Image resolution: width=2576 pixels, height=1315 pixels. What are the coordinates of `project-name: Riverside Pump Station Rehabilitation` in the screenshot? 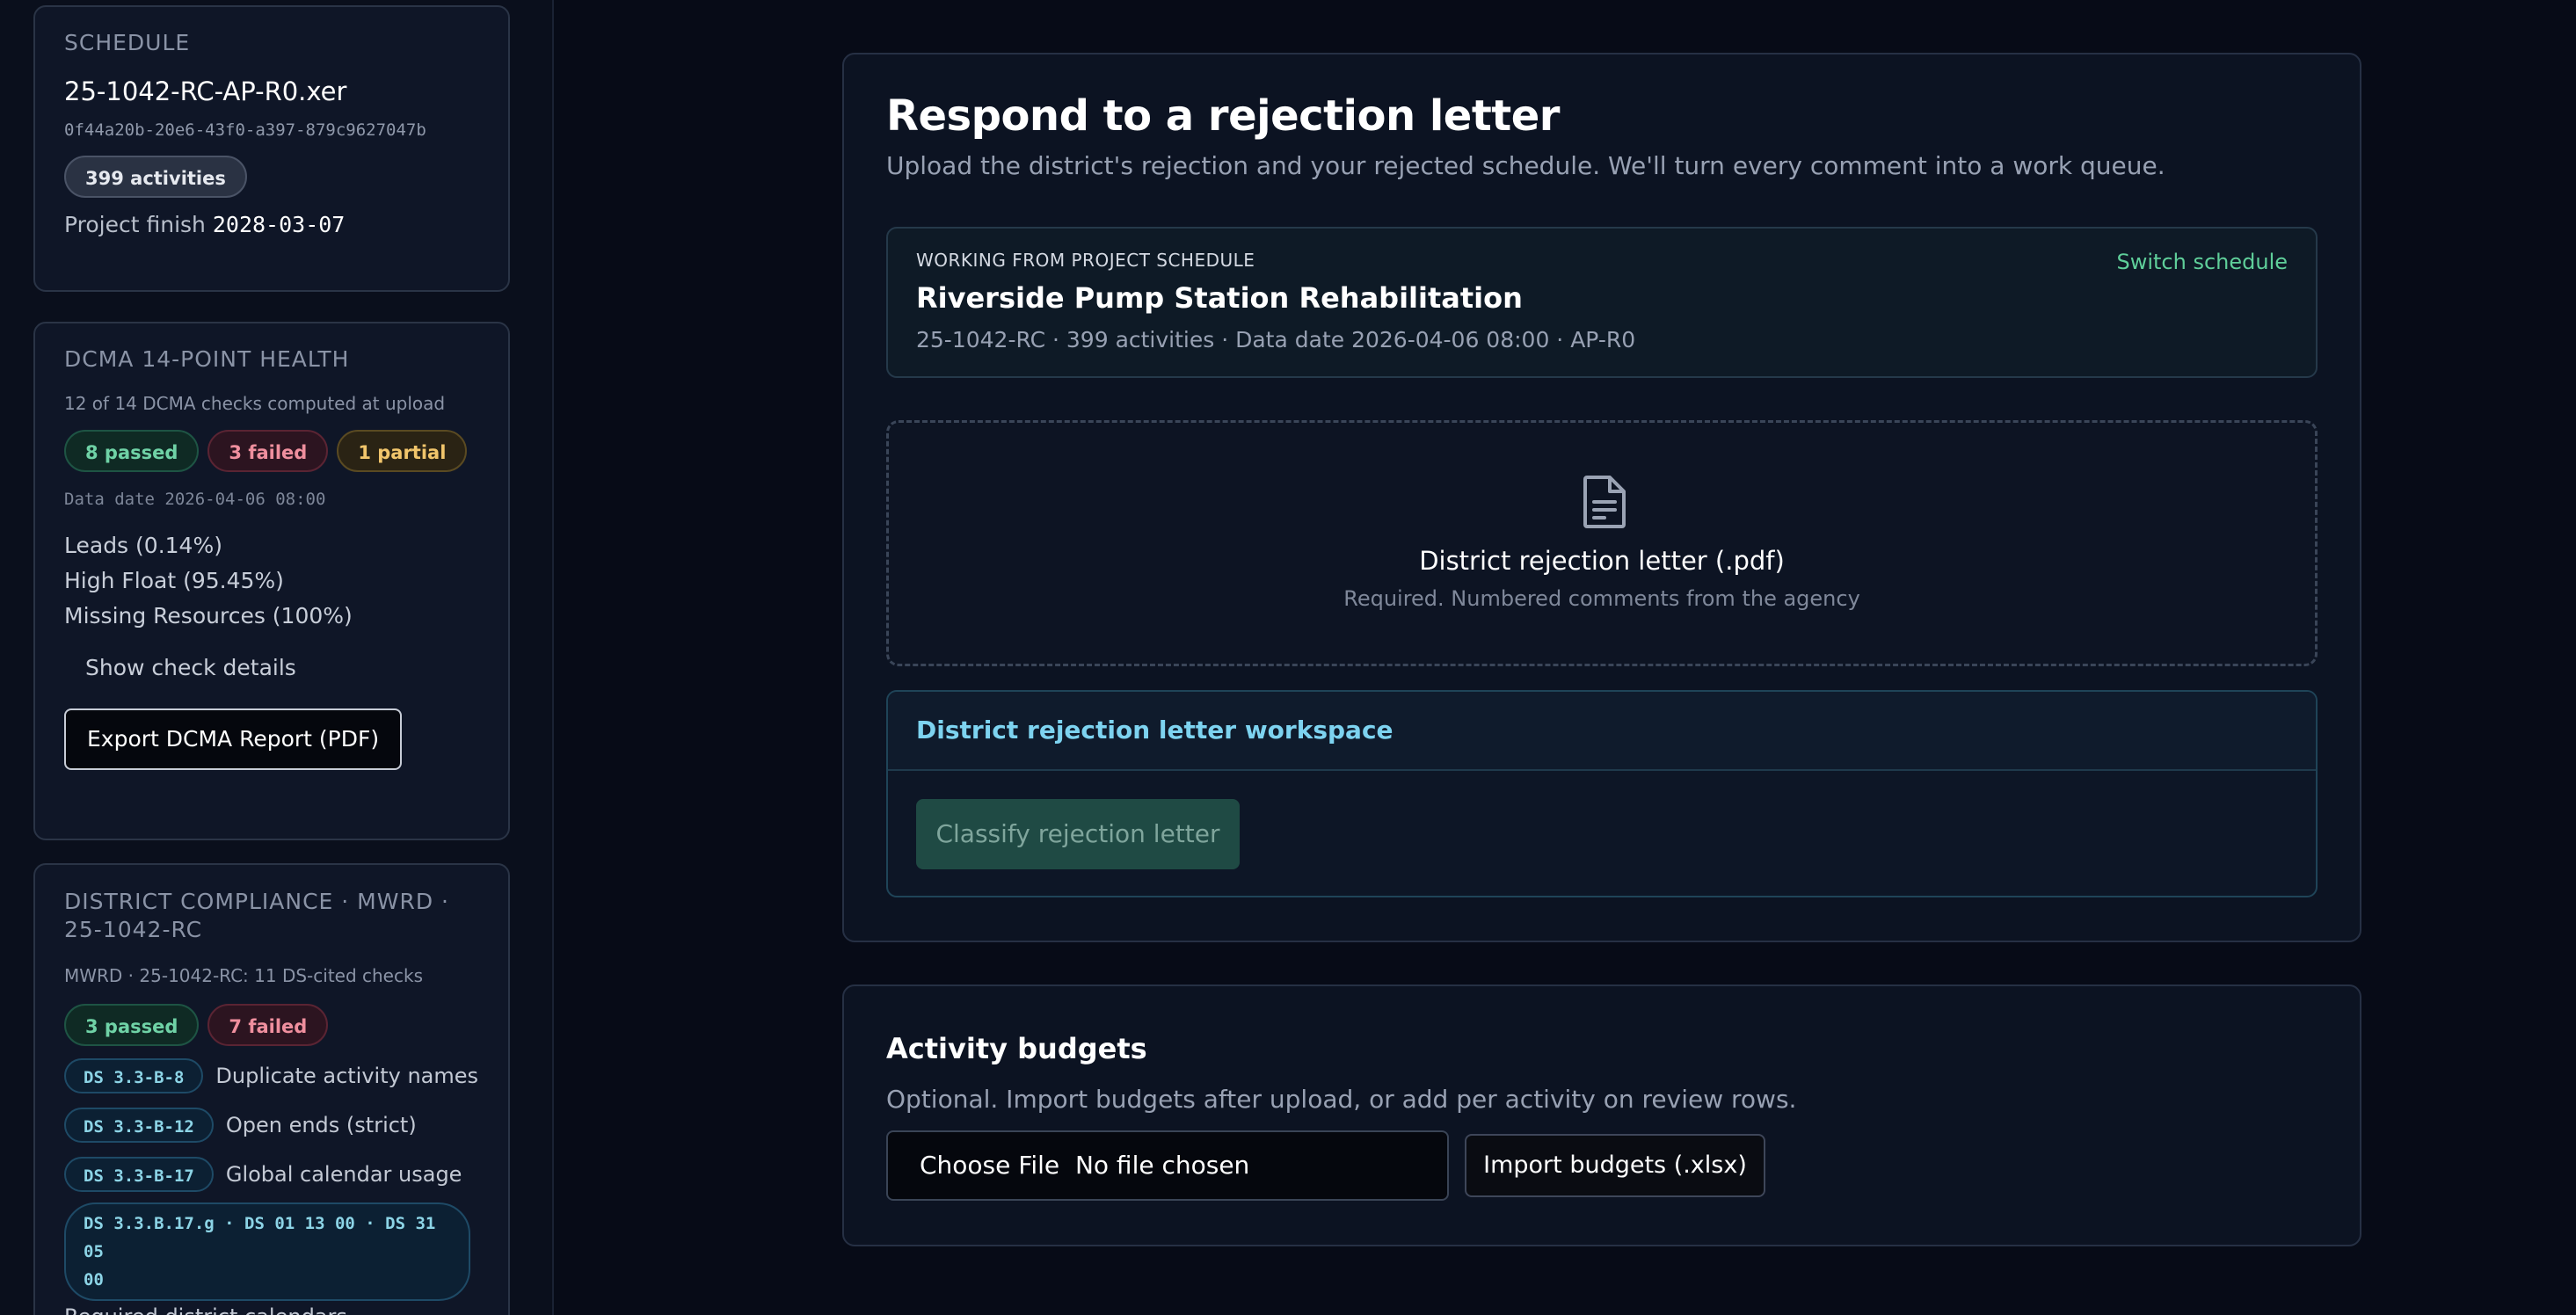 It's located at (1219, 298).